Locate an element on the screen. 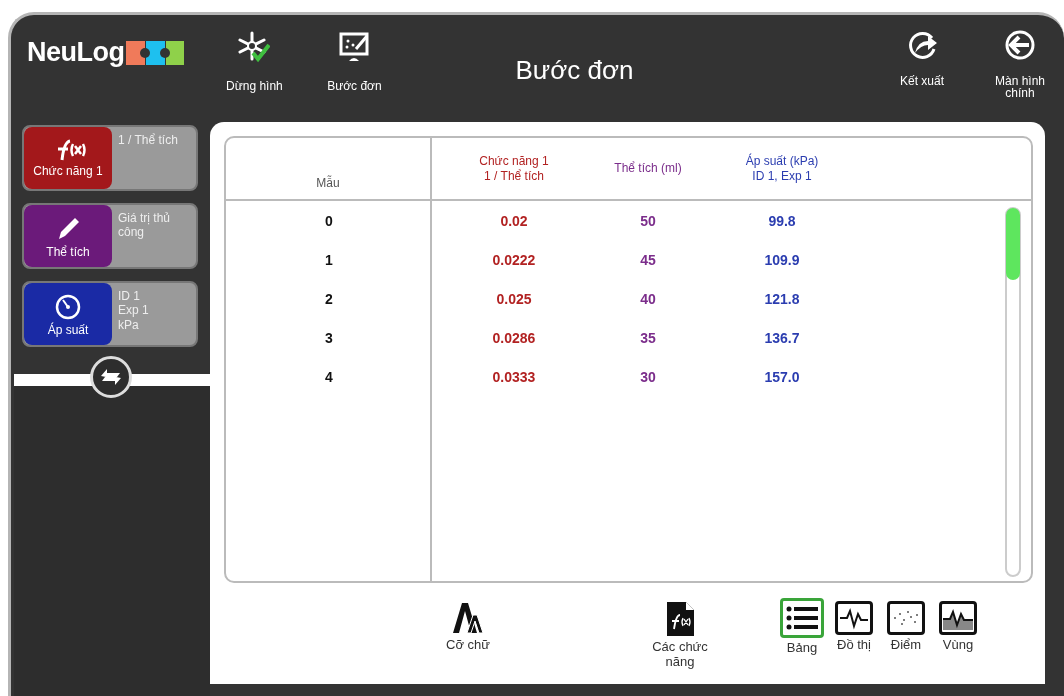 The width and height of the screenshot is (1064, 696). table-cell-text: 99.8 is located at coordinates (782, 220).